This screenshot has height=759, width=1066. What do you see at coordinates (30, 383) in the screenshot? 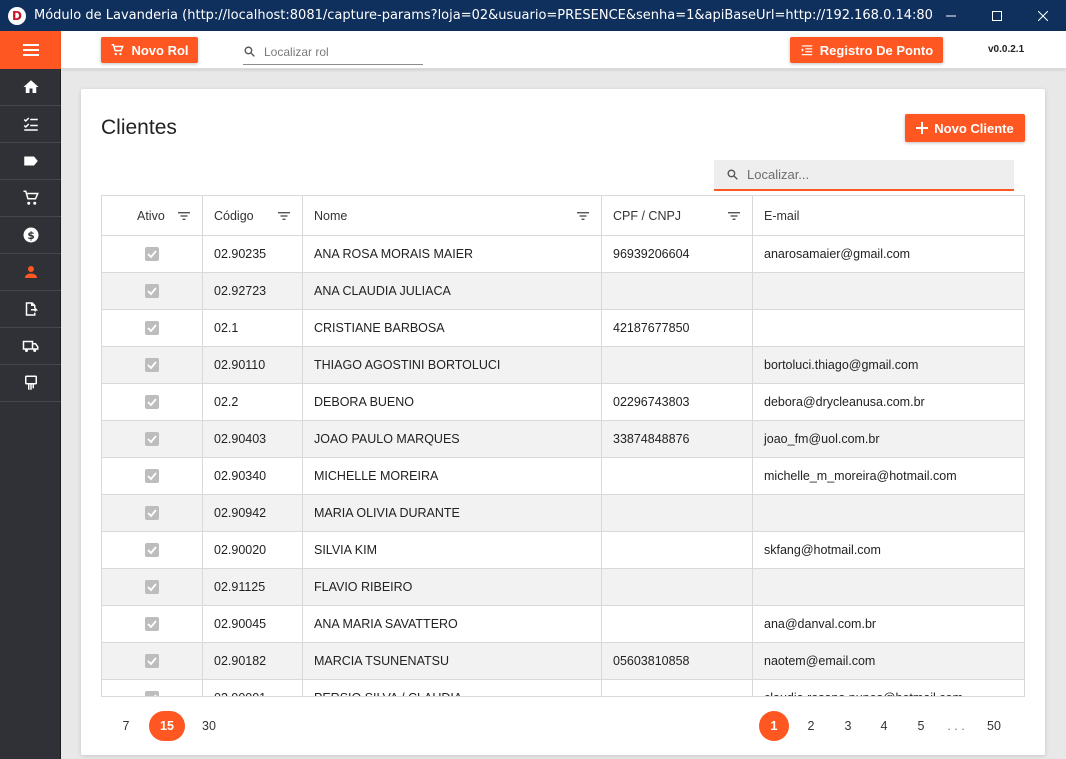
I see `sidebar-item-lavanderia` at bounding box center [30, 383].